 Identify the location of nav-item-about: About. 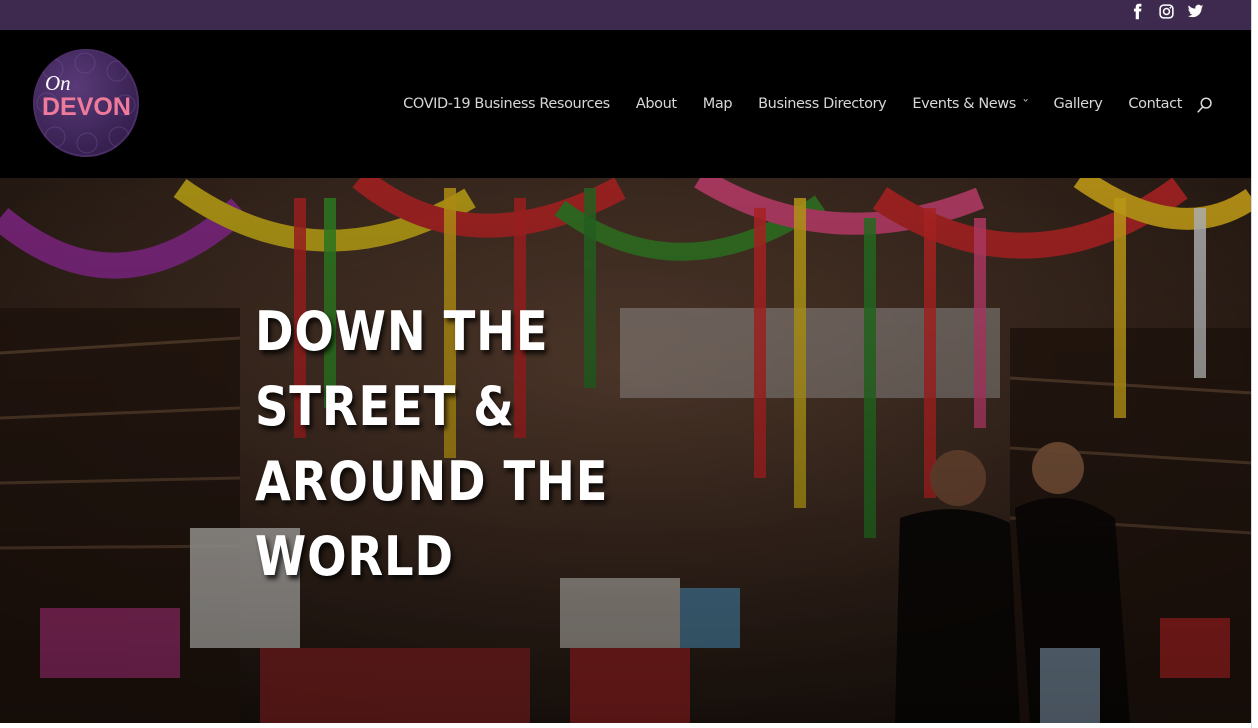
(656, 104).